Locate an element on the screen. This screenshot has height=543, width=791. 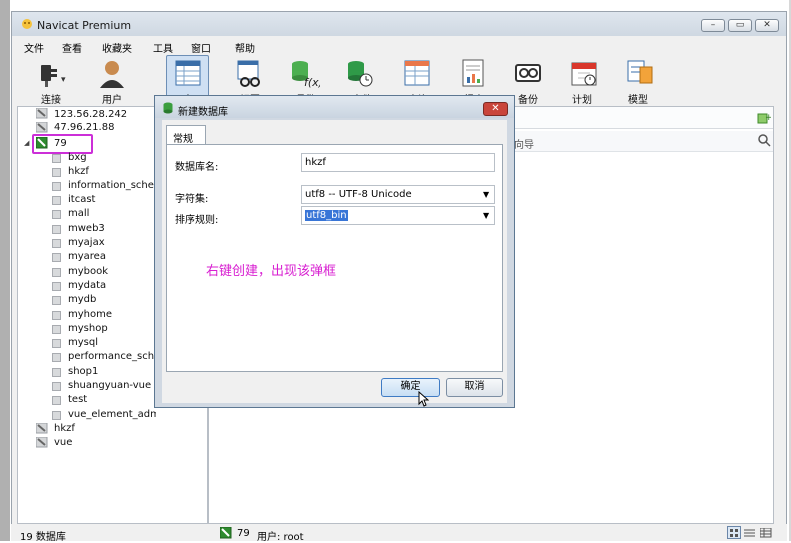
tree-database: myhome is located at coordinates (90, 314).